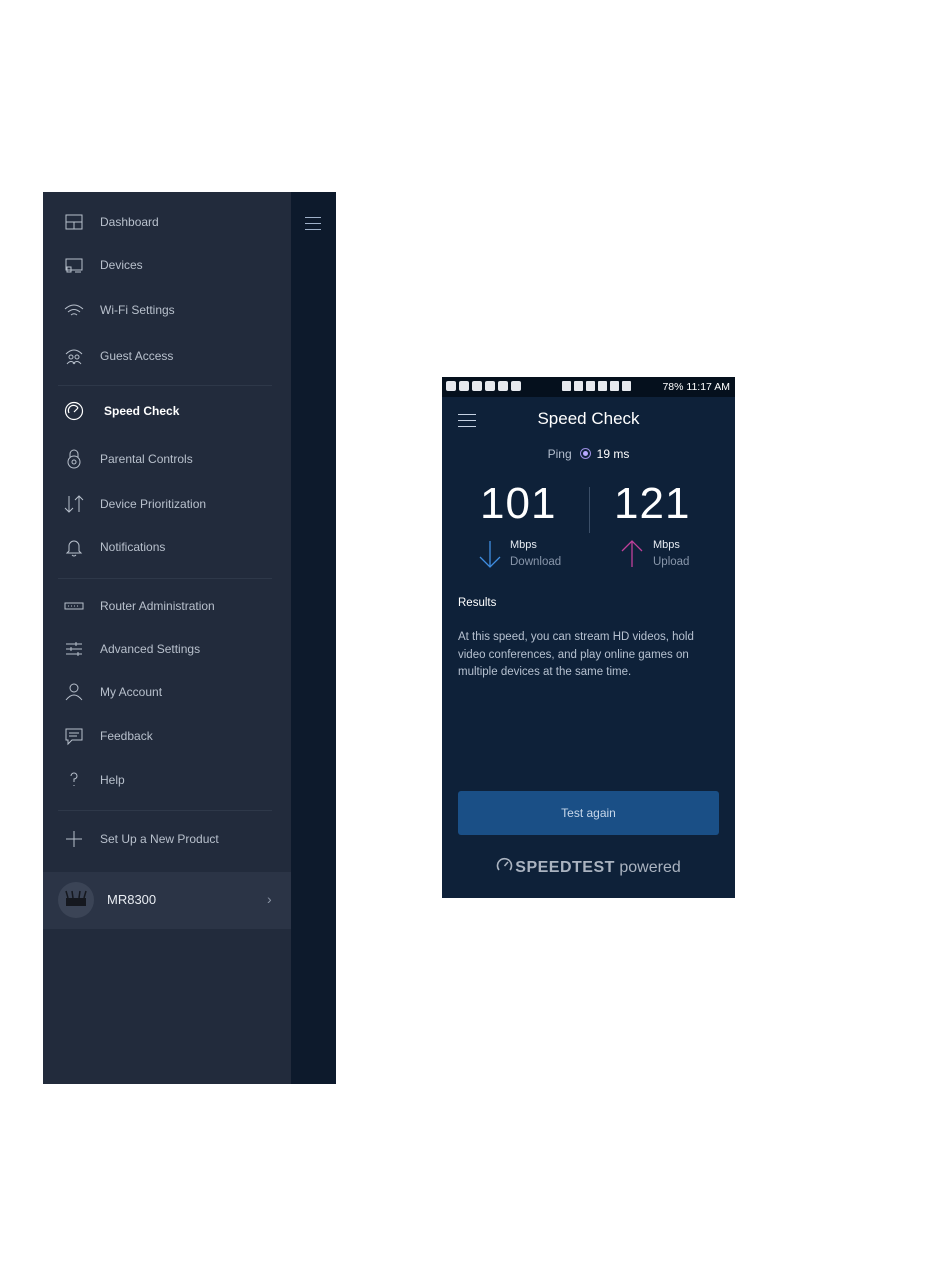 The width and height of the screenshot is (950, 1284). I want to click on nav-label: Feedback, so click(126, 736).